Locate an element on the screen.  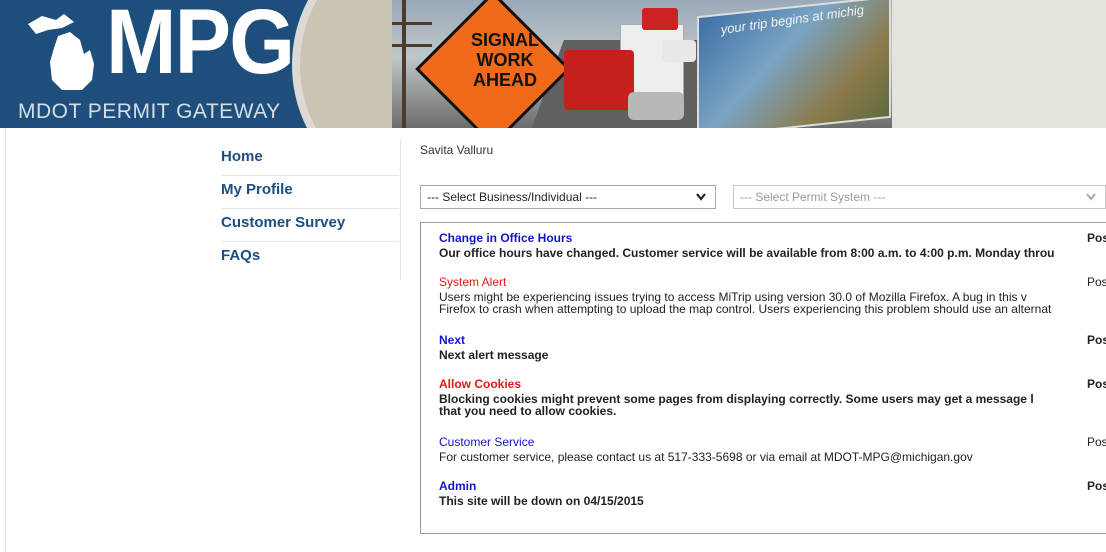
business-select-value: --- Select Business/Individual --- is located at coordinates (512, 197).